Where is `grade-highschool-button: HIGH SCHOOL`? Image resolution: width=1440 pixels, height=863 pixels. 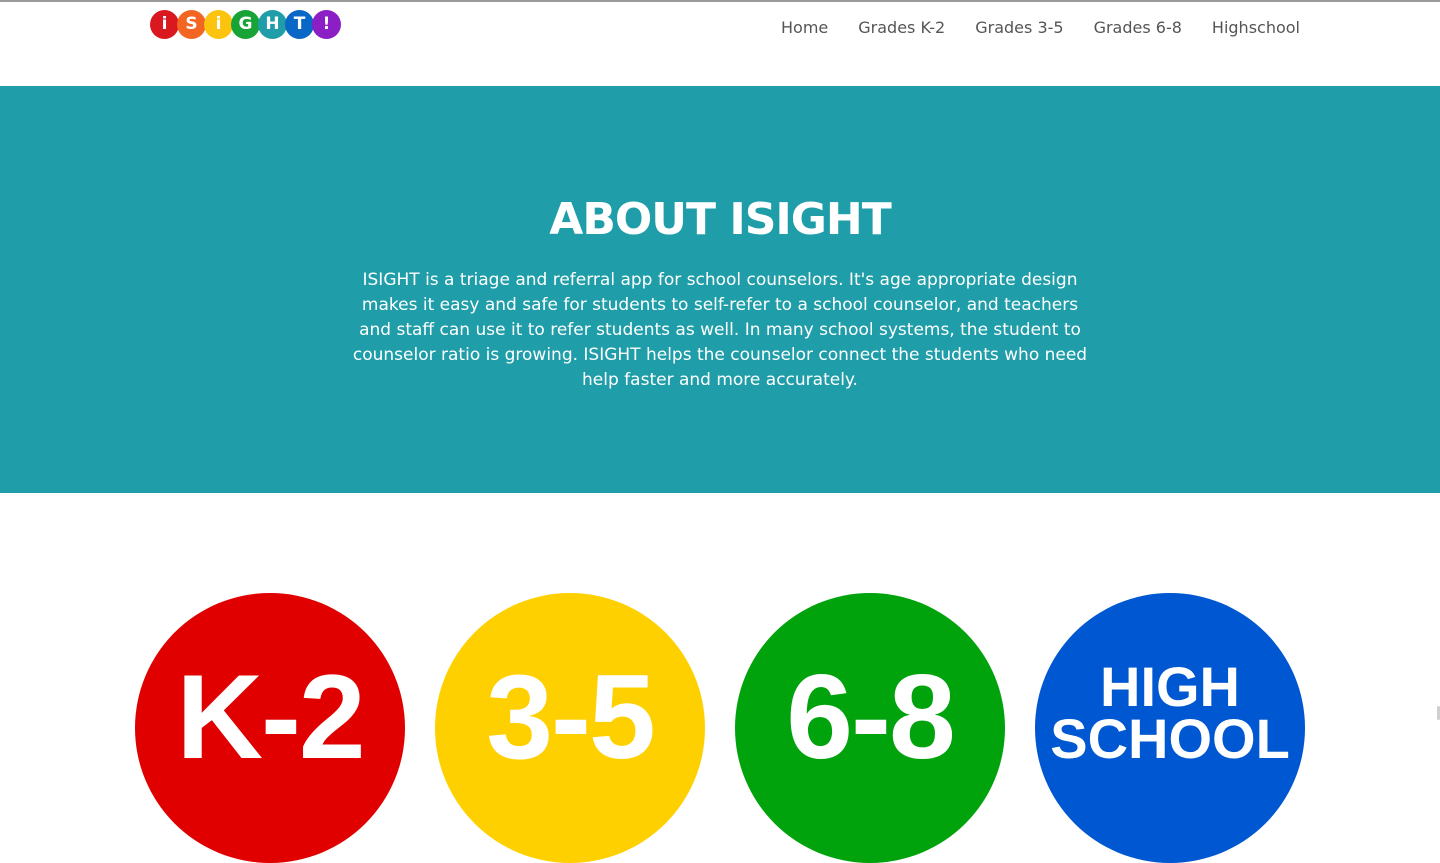
grade-highschool-button: HIGH SCHOOL is located at coordinates (1170, 728).